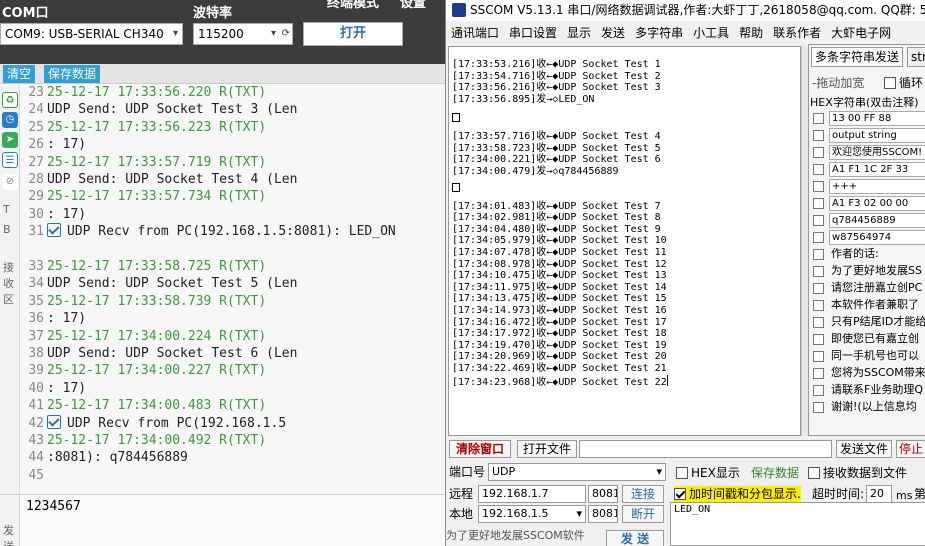 The image size is (925, 546). What do you see at coordinates (547, 449) in the screenshot?
I see `open-file-button: 打开文件` at bounding box center [547, 449].